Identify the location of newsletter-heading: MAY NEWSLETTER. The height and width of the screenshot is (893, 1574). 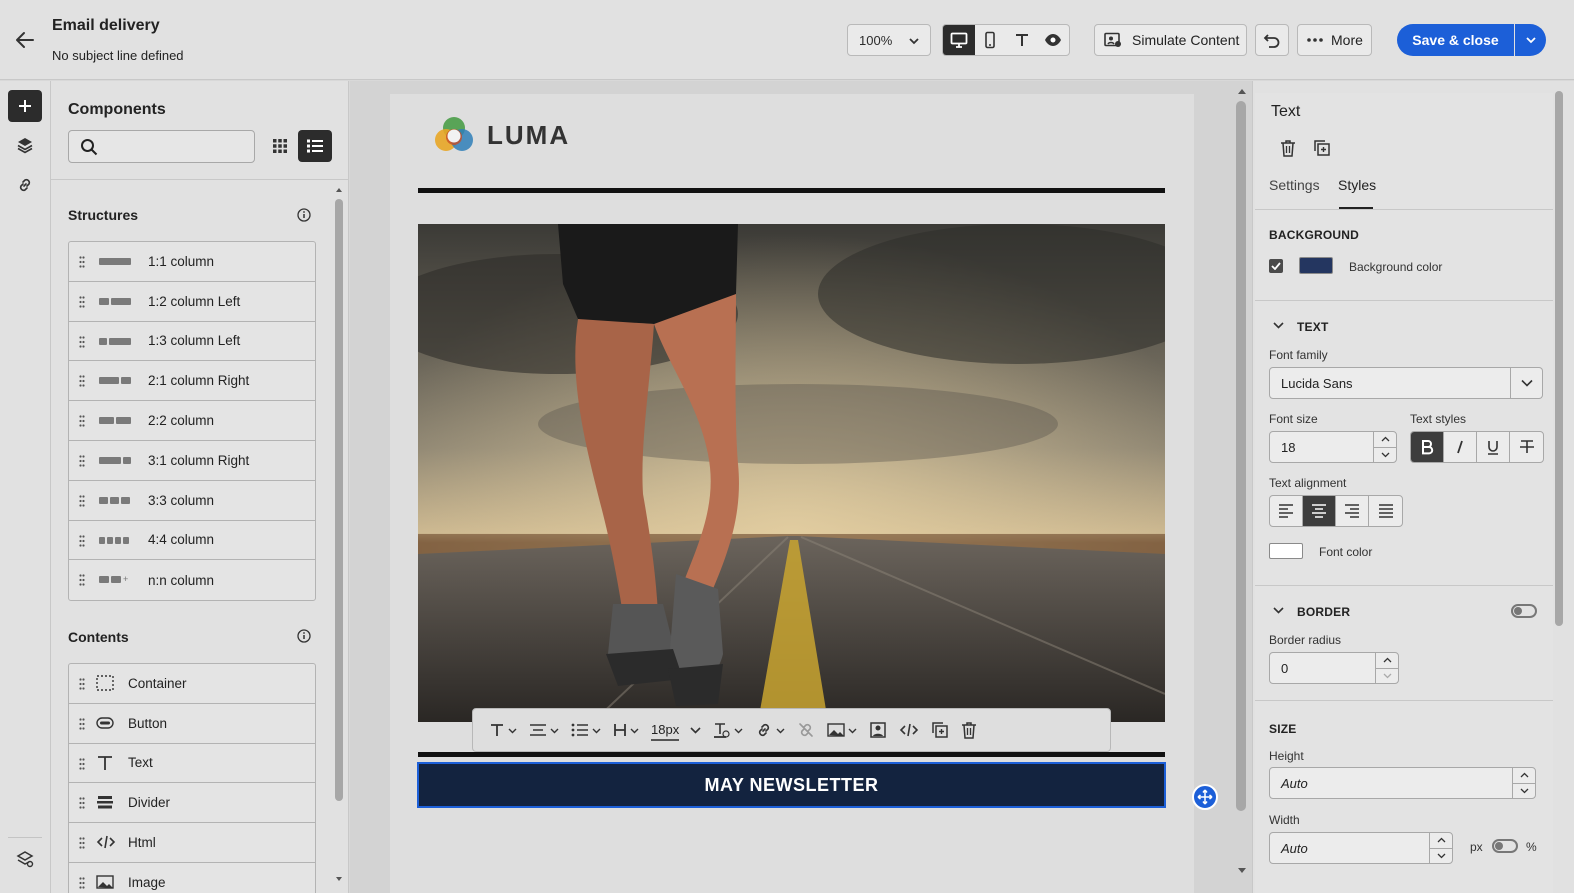
(791, 785).